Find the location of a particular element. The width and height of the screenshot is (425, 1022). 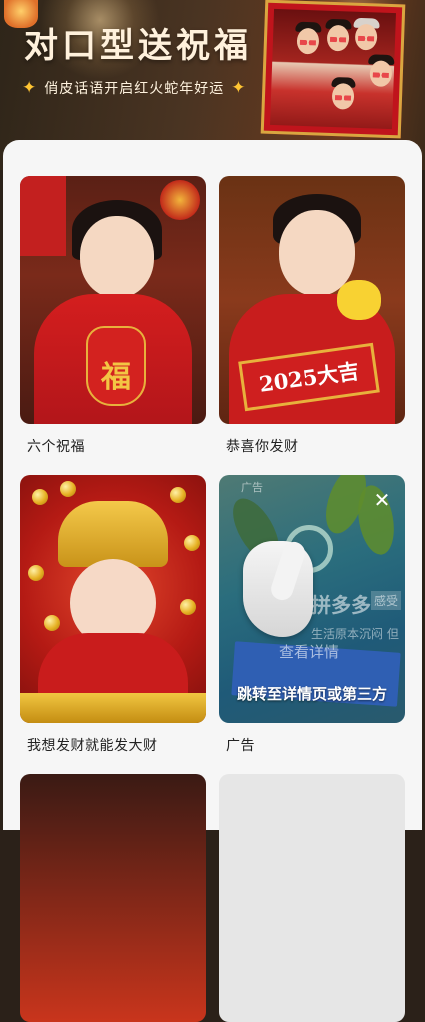

fu-bag-icon: 福 is located at coordinates (116, 366).